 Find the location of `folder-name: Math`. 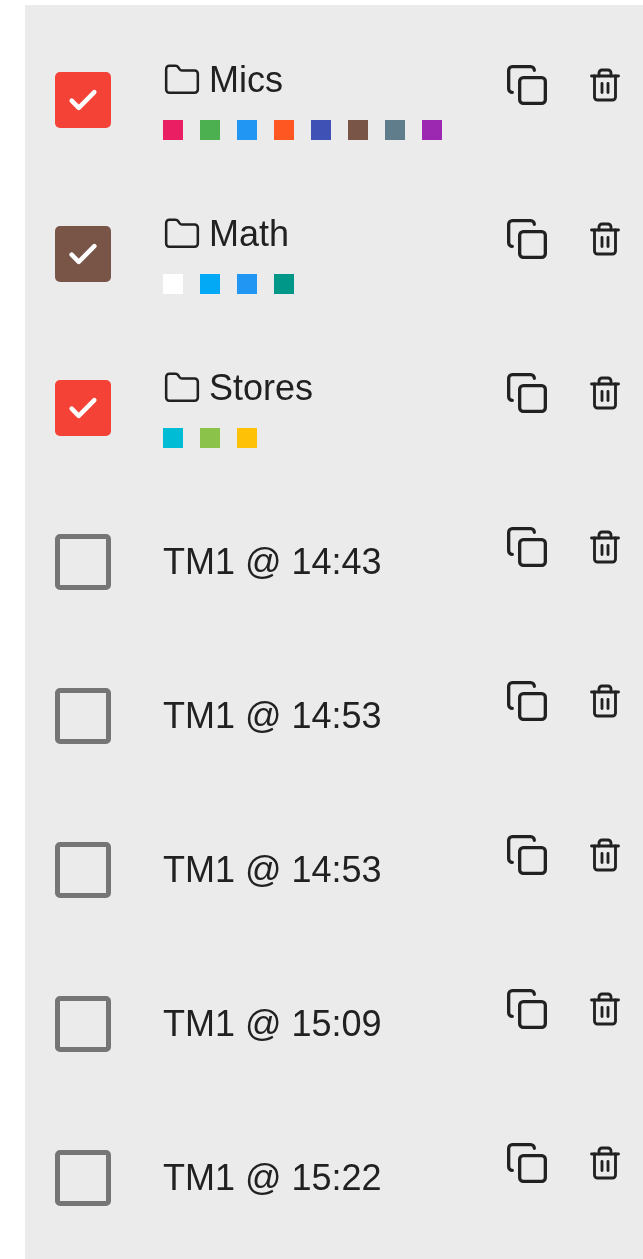

folder-name: Math is located at coordinates (249, 234).